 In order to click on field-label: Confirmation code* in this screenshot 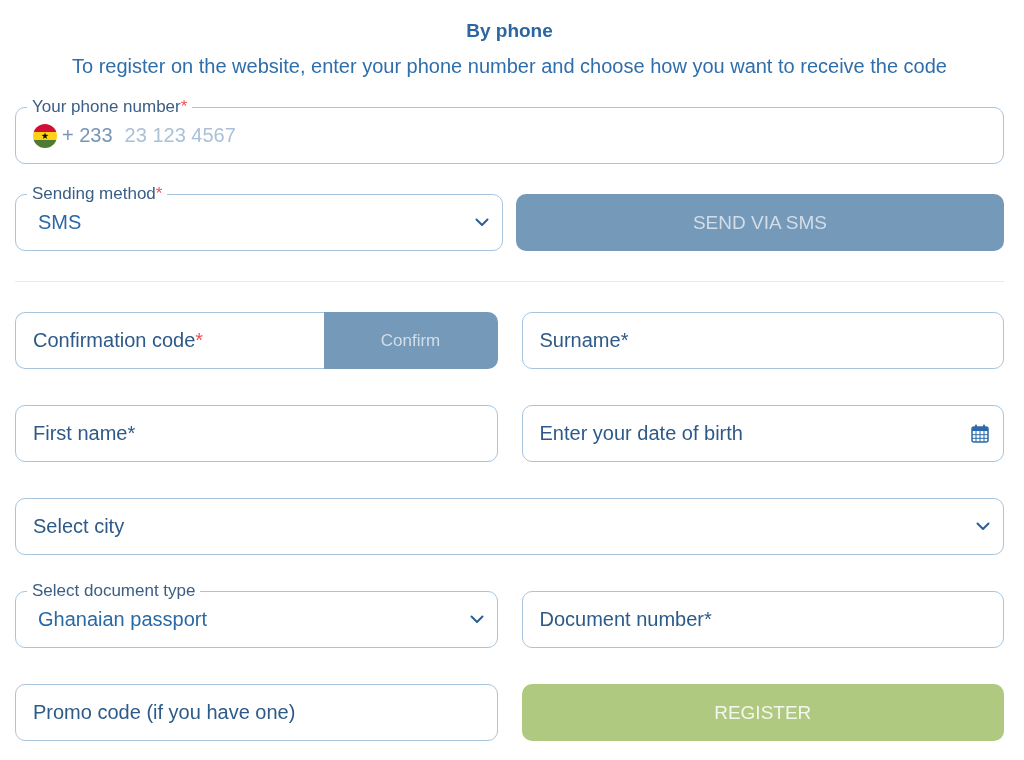, I will do `click(119, 340)`.